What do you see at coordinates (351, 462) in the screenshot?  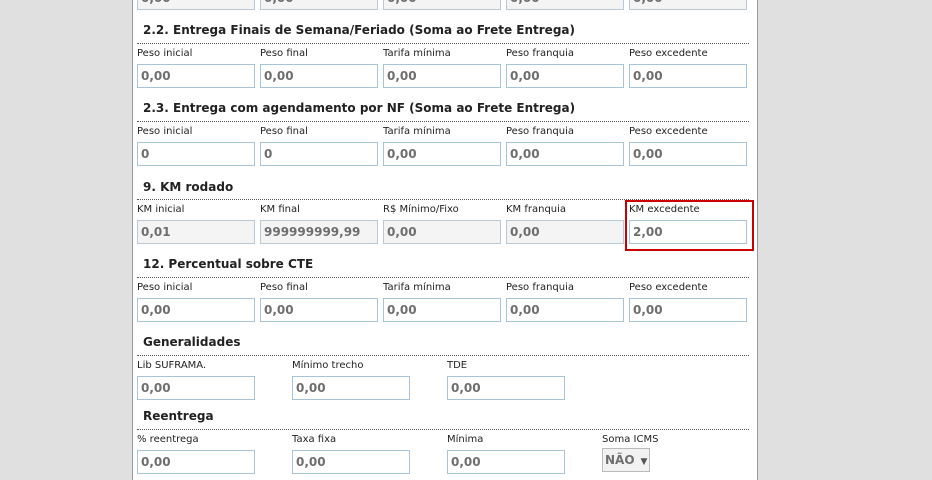 I see `taxa-fixa-input: 0,00` at bounding box center [351, 462].